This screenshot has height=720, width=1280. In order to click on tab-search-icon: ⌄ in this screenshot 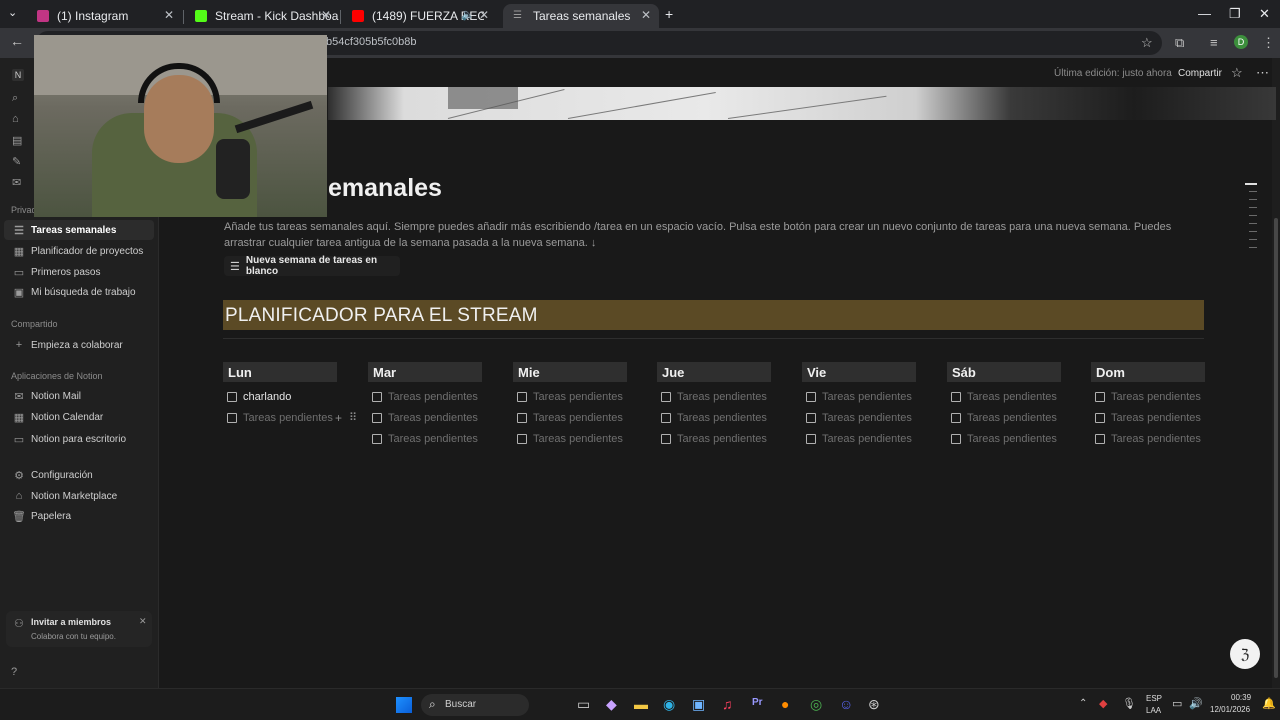, I will do `click(12, 12)`.